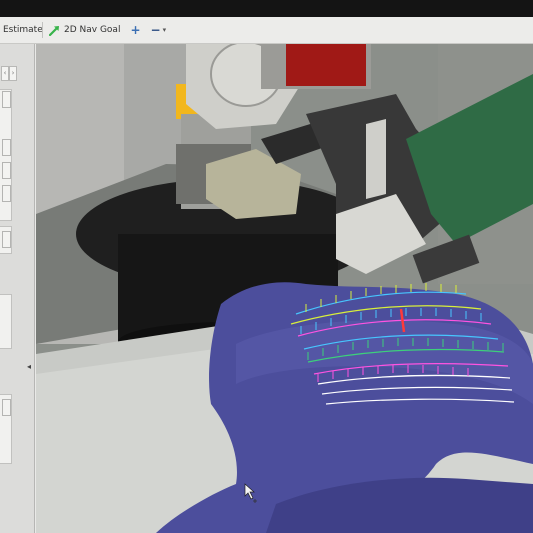 The height and width of the screenshot is (533, 533). I want to click on scroll-left-button: ‹, so click(5, 73).